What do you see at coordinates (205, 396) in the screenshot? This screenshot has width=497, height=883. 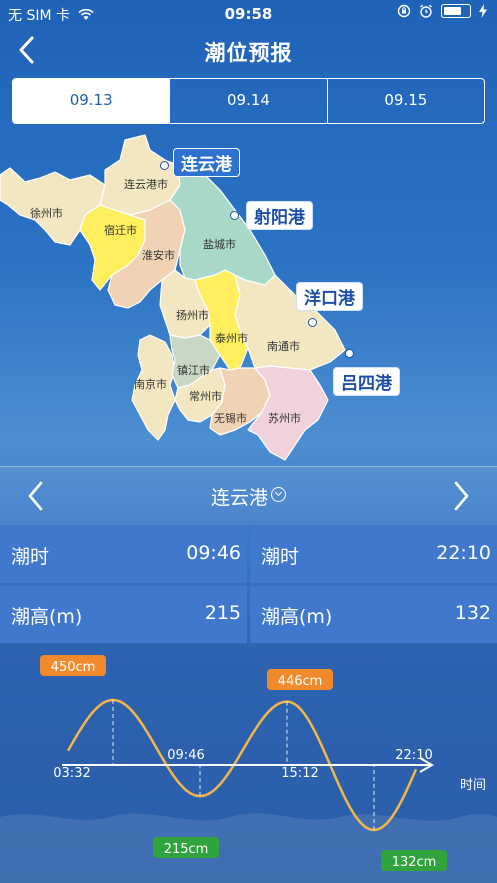 I see `city-label-changzhou: 常州市` at bounding box center [205, 396].